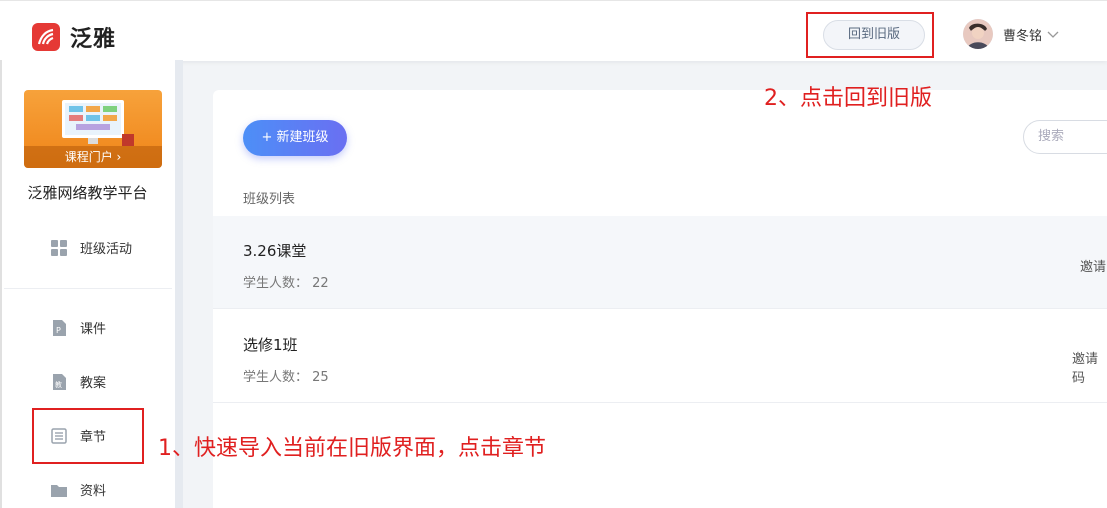  I want to click on logo-icon, so click(46, 37).